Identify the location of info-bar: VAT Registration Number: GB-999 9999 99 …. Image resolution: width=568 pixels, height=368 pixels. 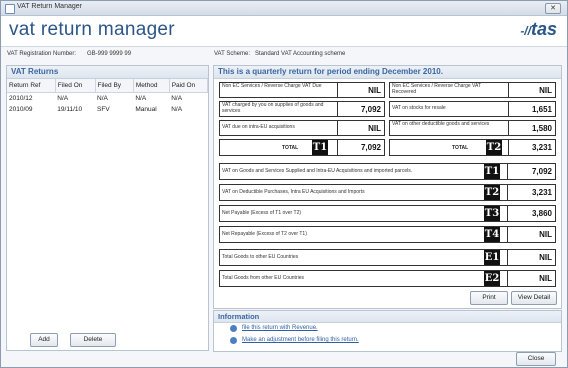
(284, 54).